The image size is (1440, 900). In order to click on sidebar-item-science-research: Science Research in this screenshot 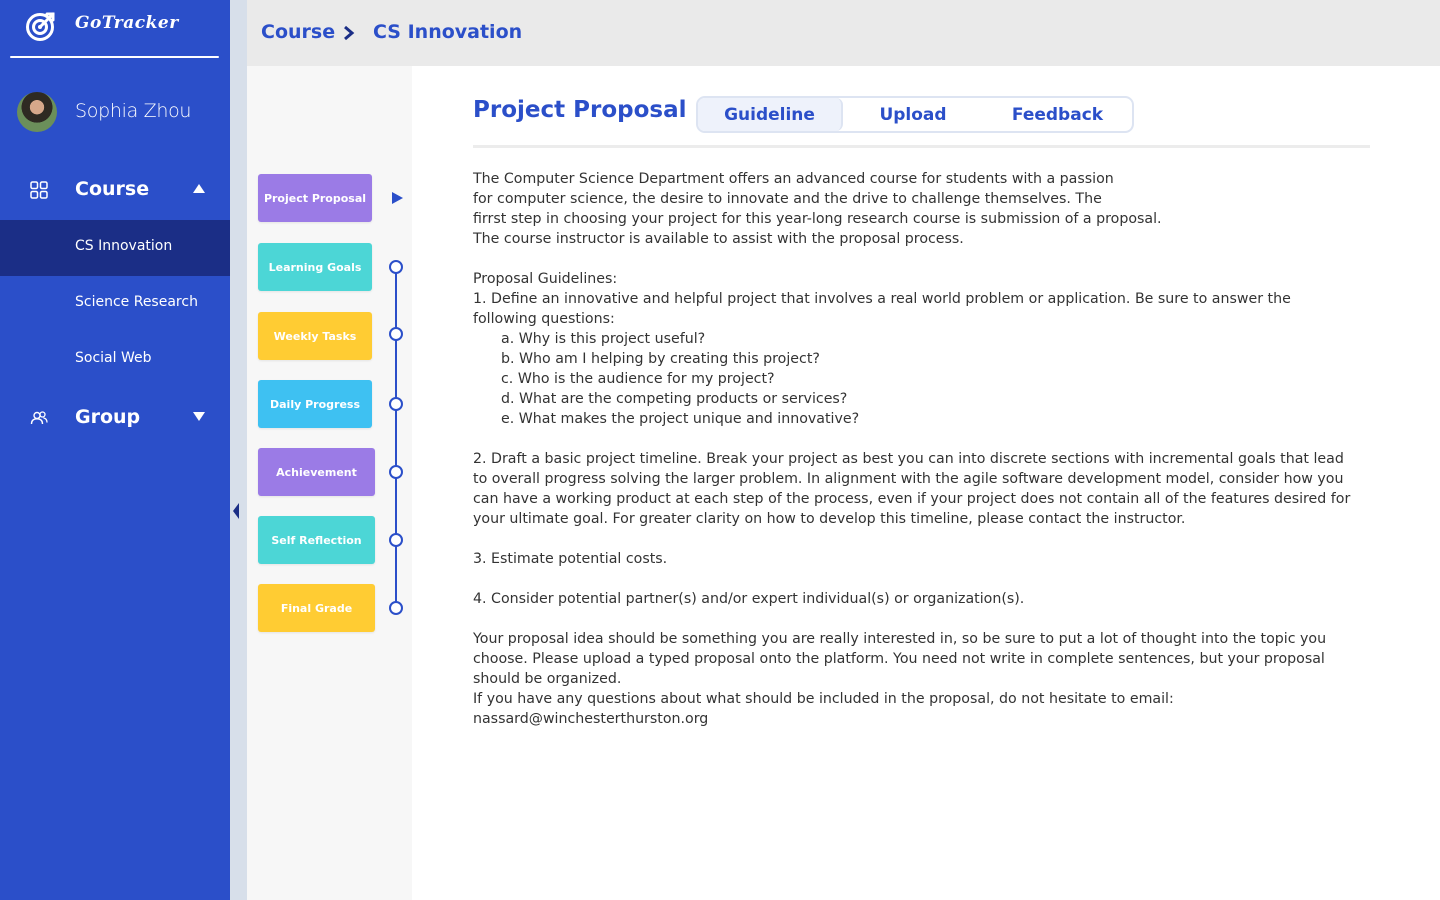, I will do `click(115, 304)`.